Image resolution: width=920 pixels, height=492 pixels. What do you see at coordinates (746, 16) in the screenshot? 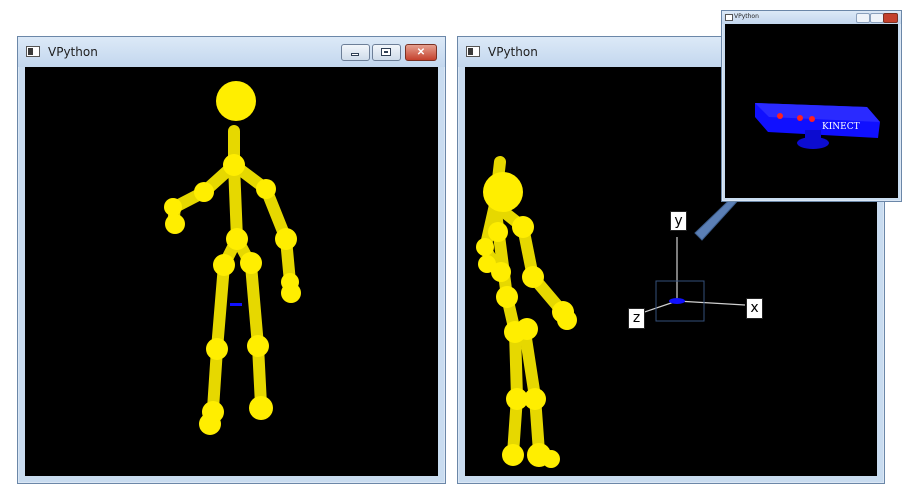
I see `inset-window-title: VPython` at bounding box center [746, 16].